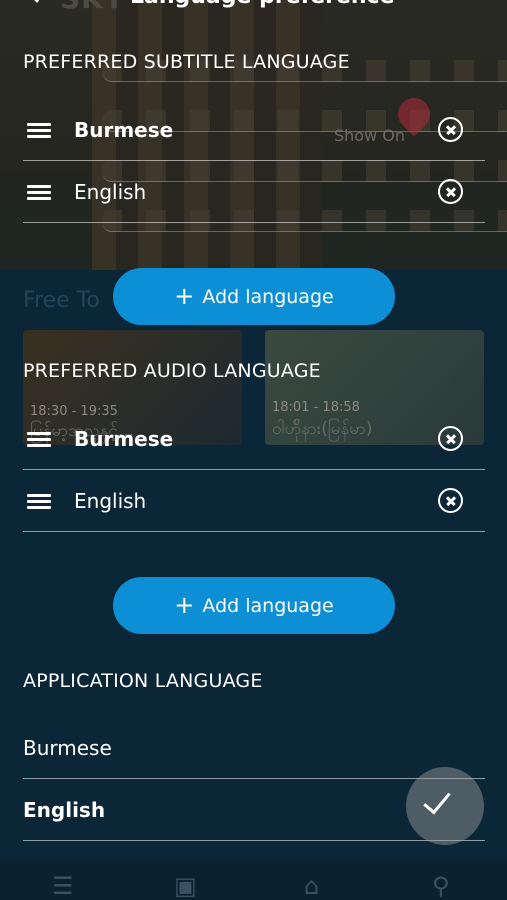 This screenshot has height=900, width=507. What do you see at coordinates (441, 886) in the screenshot?
I see `search-icon: ⚲` at bounding box center [441, 886].